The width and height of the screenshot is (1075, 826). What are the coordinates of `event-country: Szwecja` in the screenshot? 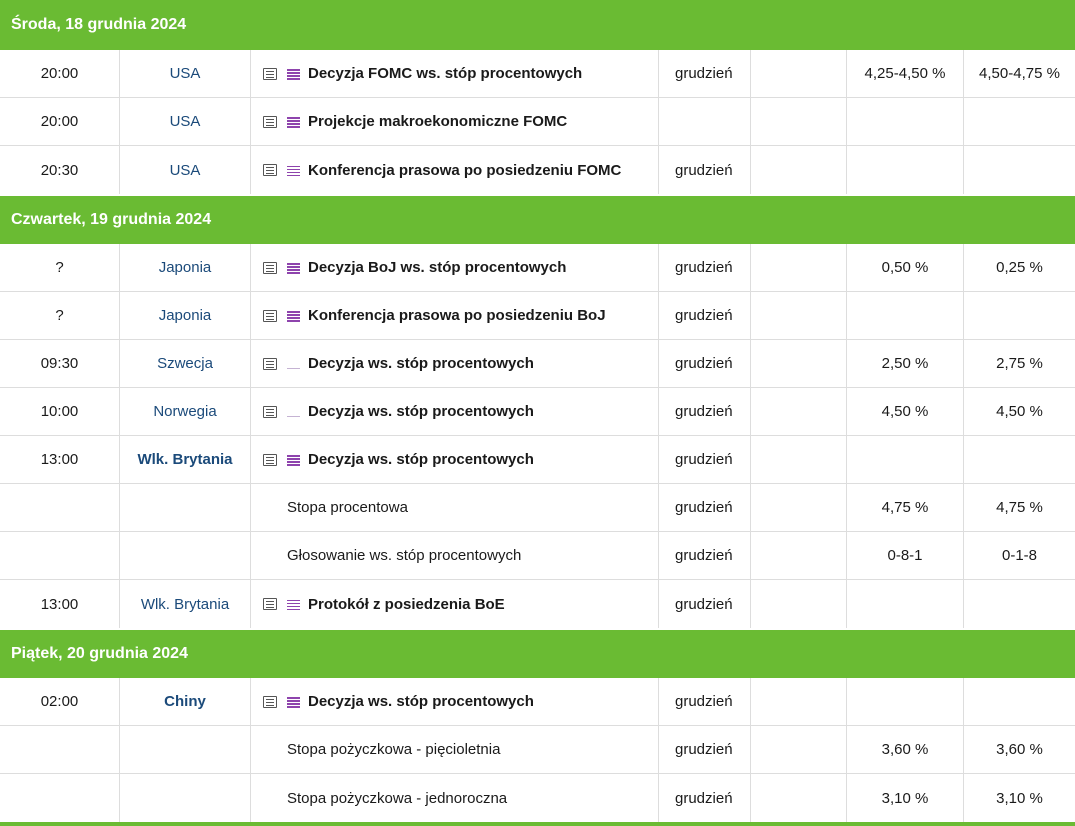 It's located at (185, 363).